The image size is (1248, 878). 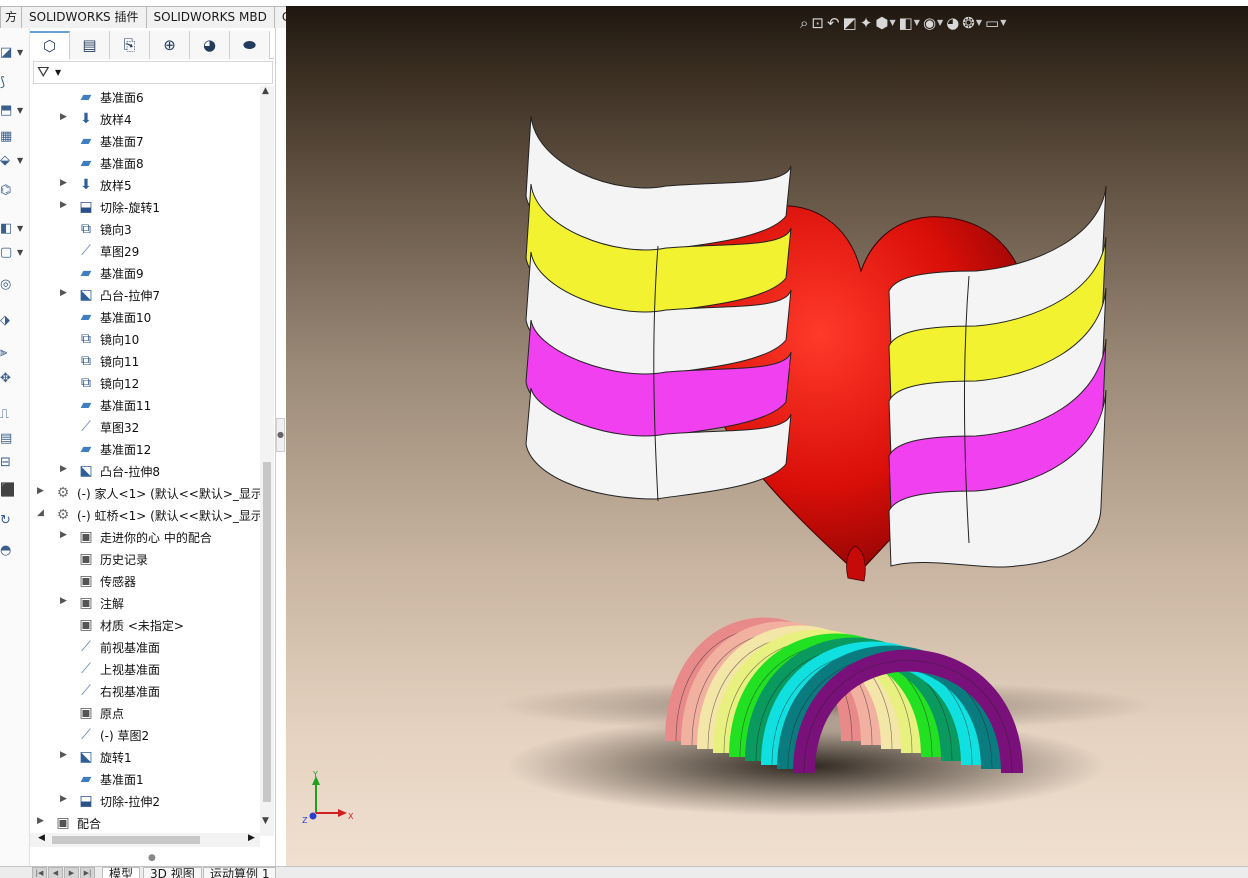 What do you see at coordinates (14, 137) in the screenshot?
I see `left-tool-3: ▦` at bounding box center [14, 137].